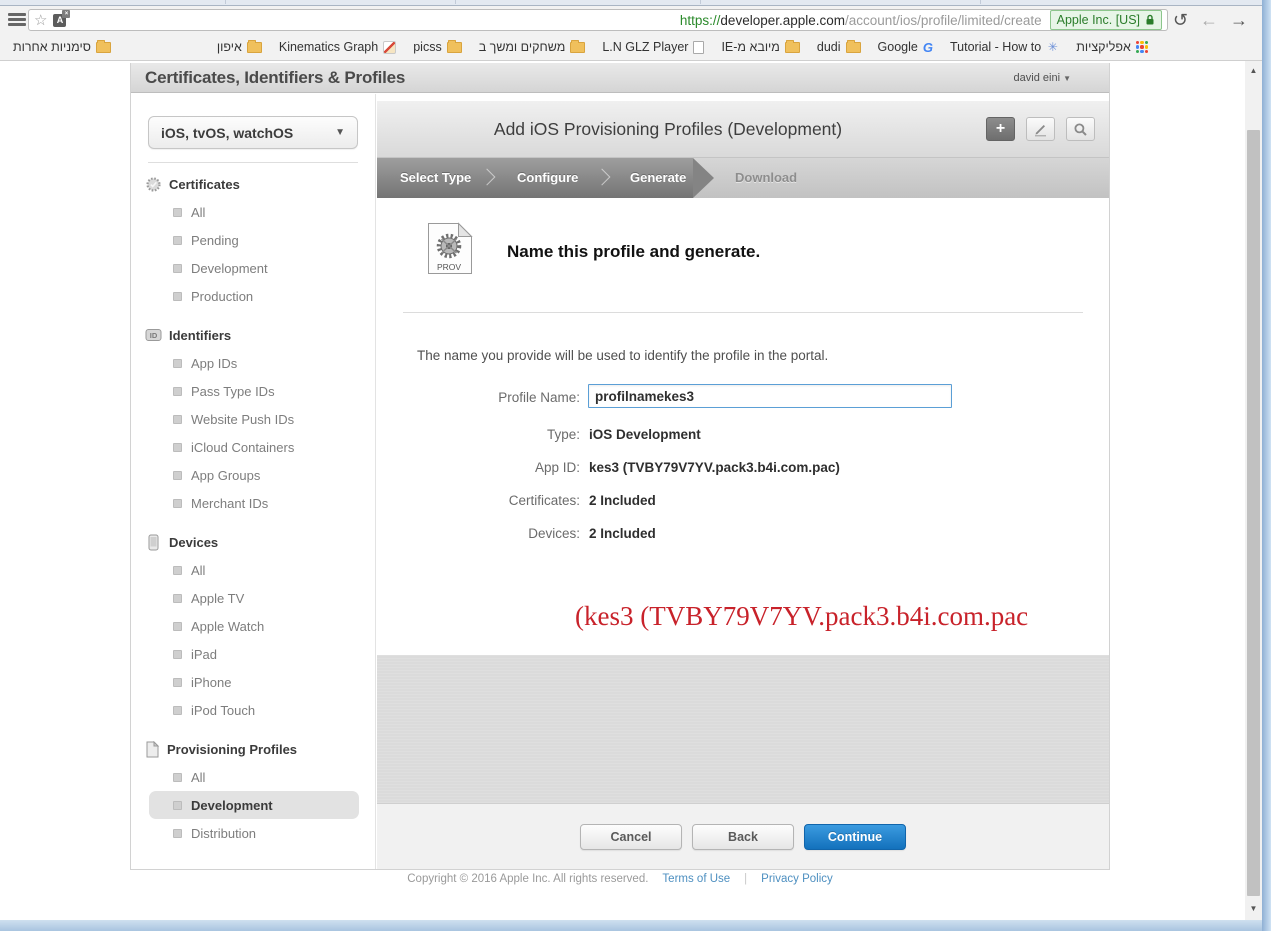 The image size is (1271, 931). What do you see at coordinates (1239, 20) in the screenshot?
I see `forward-icon: →` at bounding box center [1239, 20].